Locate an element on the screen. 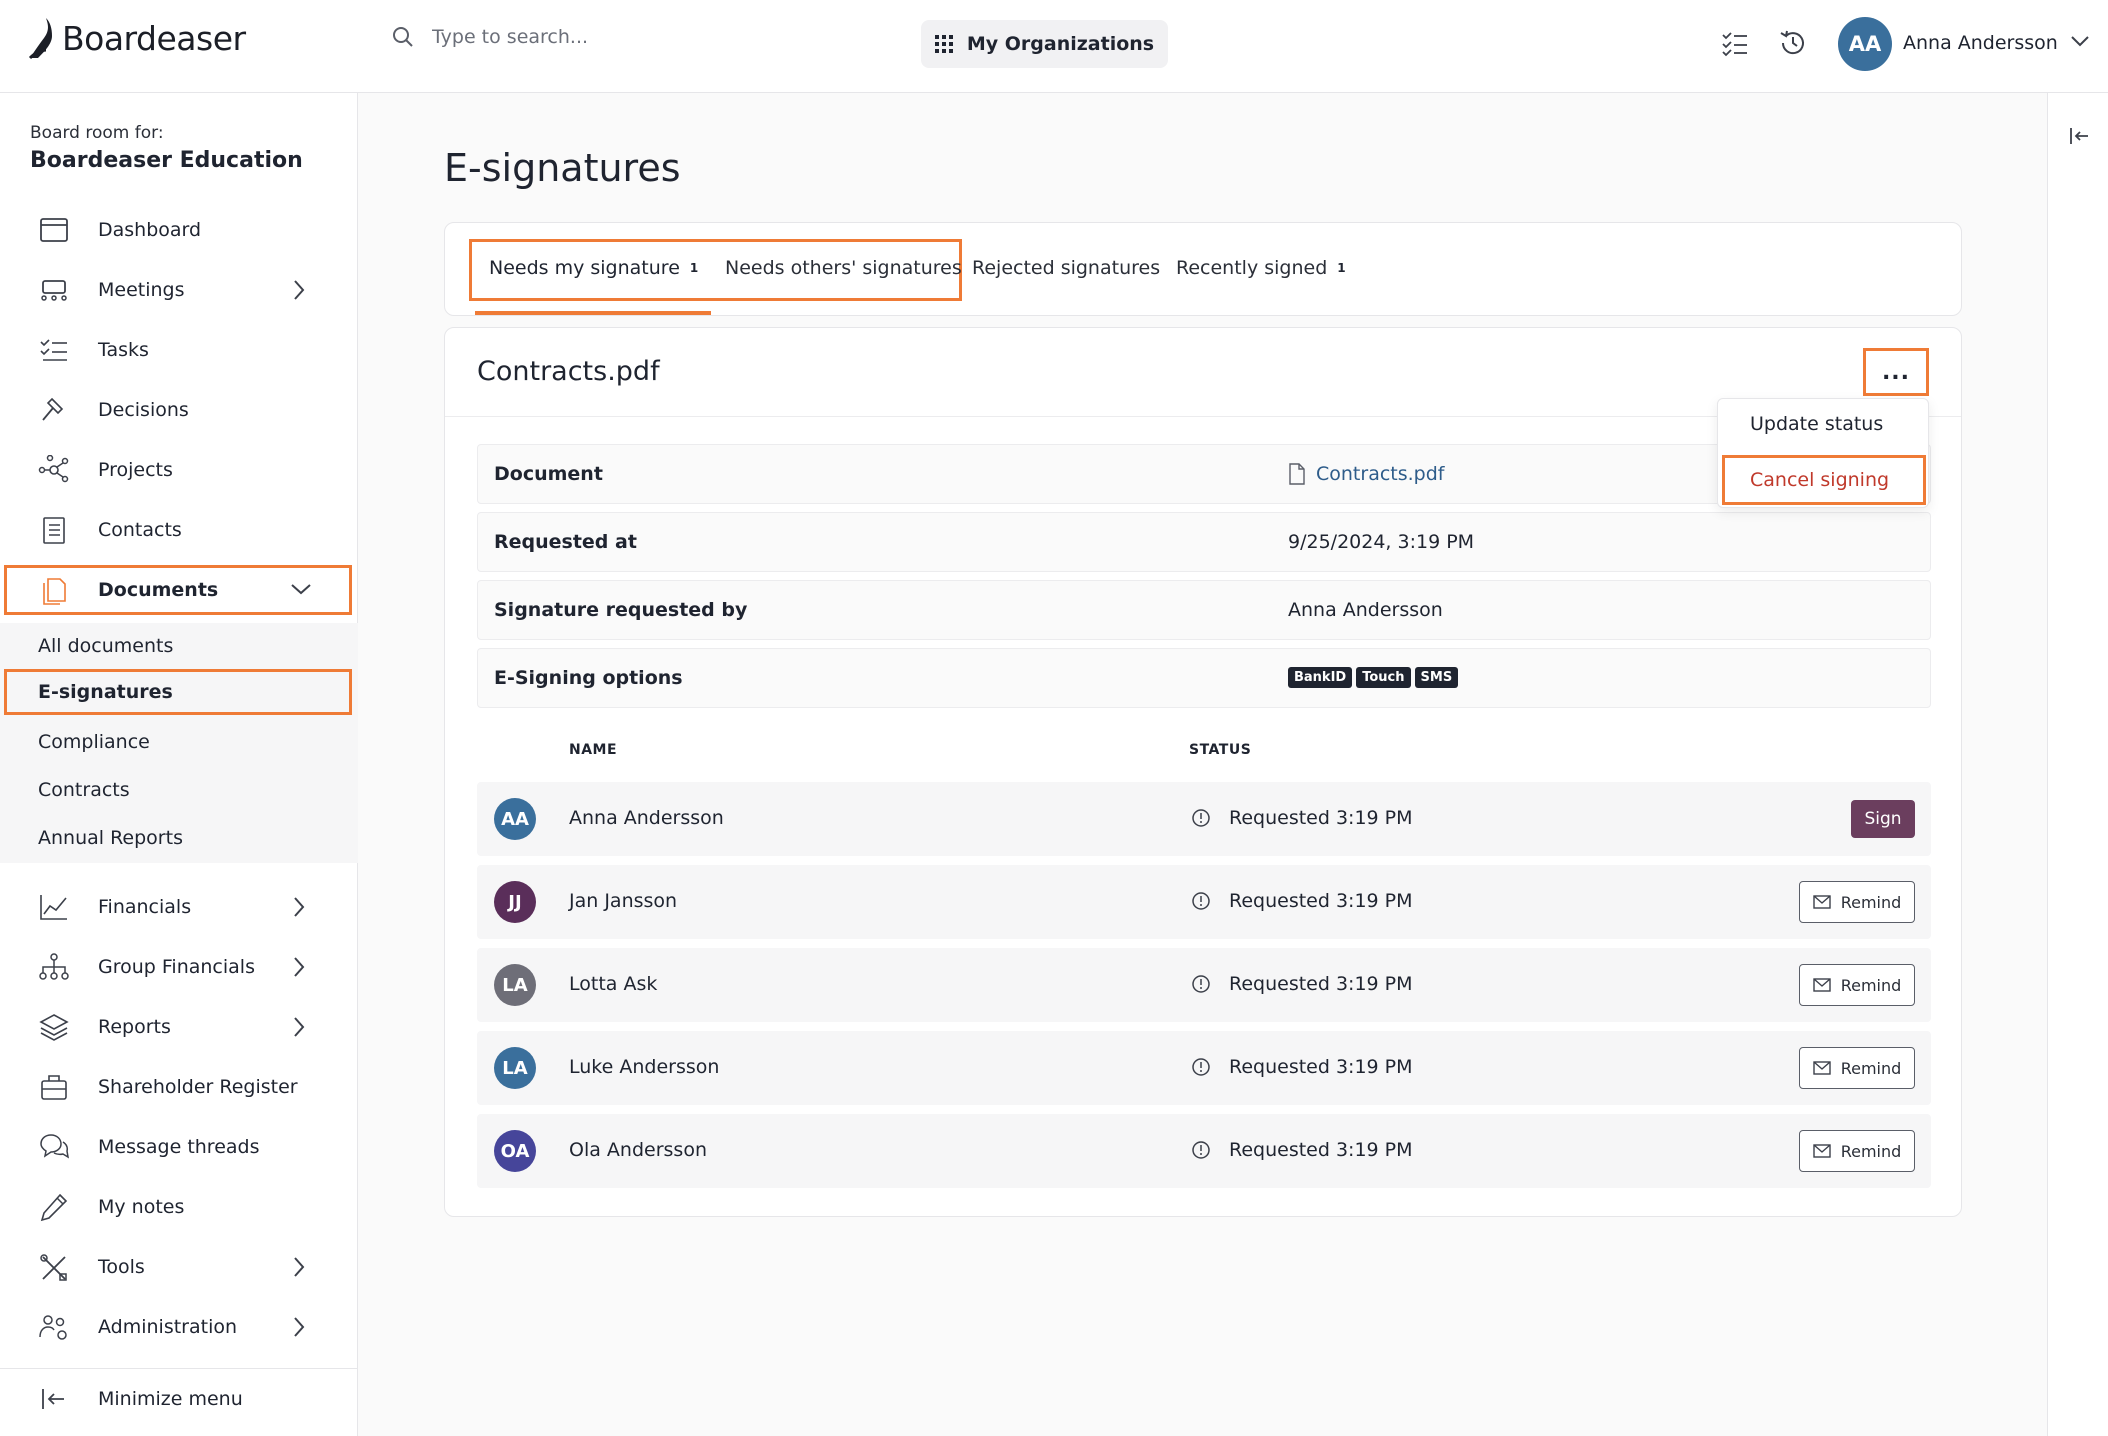  sidebar-item-reports: Reports is located at coordinates (178, 1027).